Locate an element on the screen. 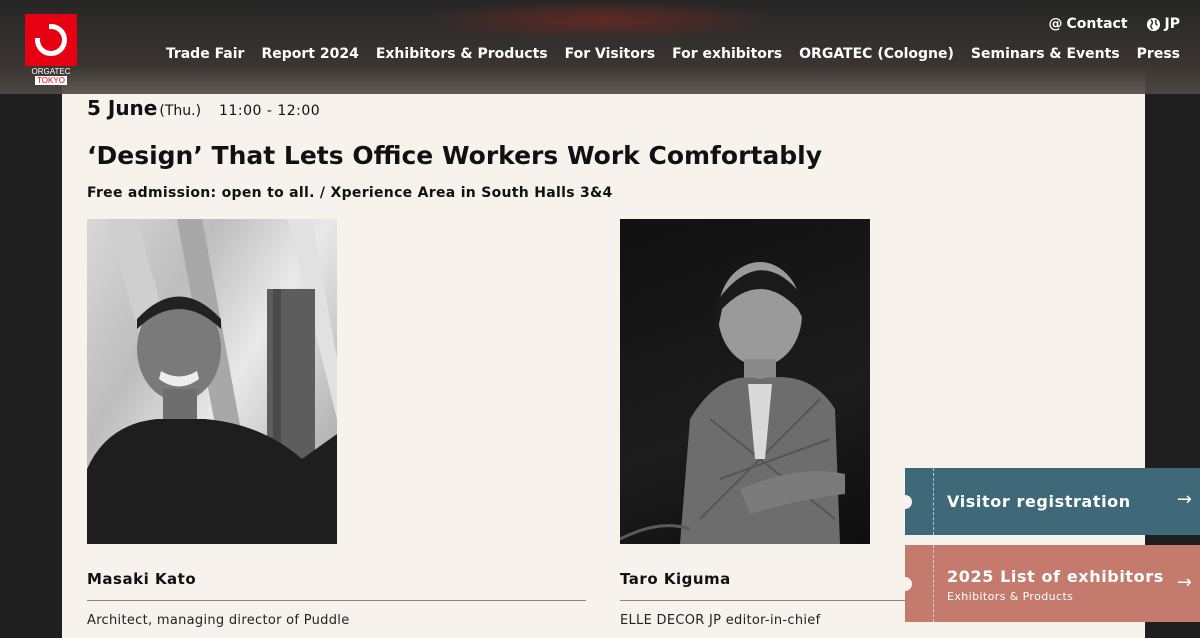  logo-city: TOKYO is located at coordinates (51, 80).